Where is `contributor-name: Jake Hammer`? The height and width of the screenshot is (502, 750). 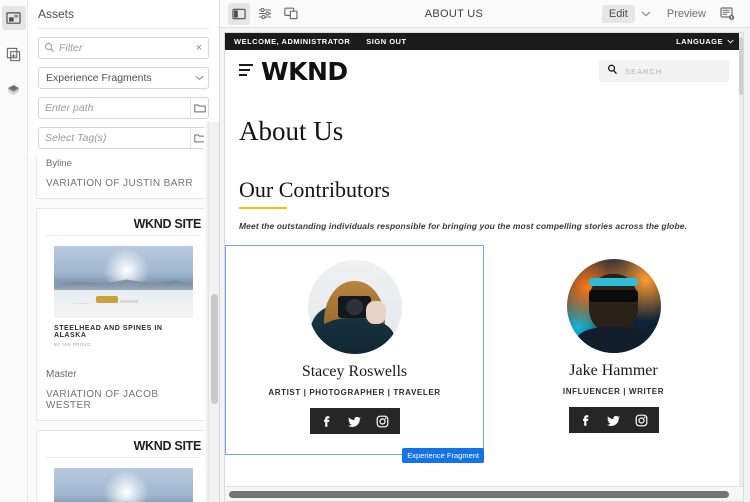 contributor-name: Jake Hammer is located at coordinates (613, 370).